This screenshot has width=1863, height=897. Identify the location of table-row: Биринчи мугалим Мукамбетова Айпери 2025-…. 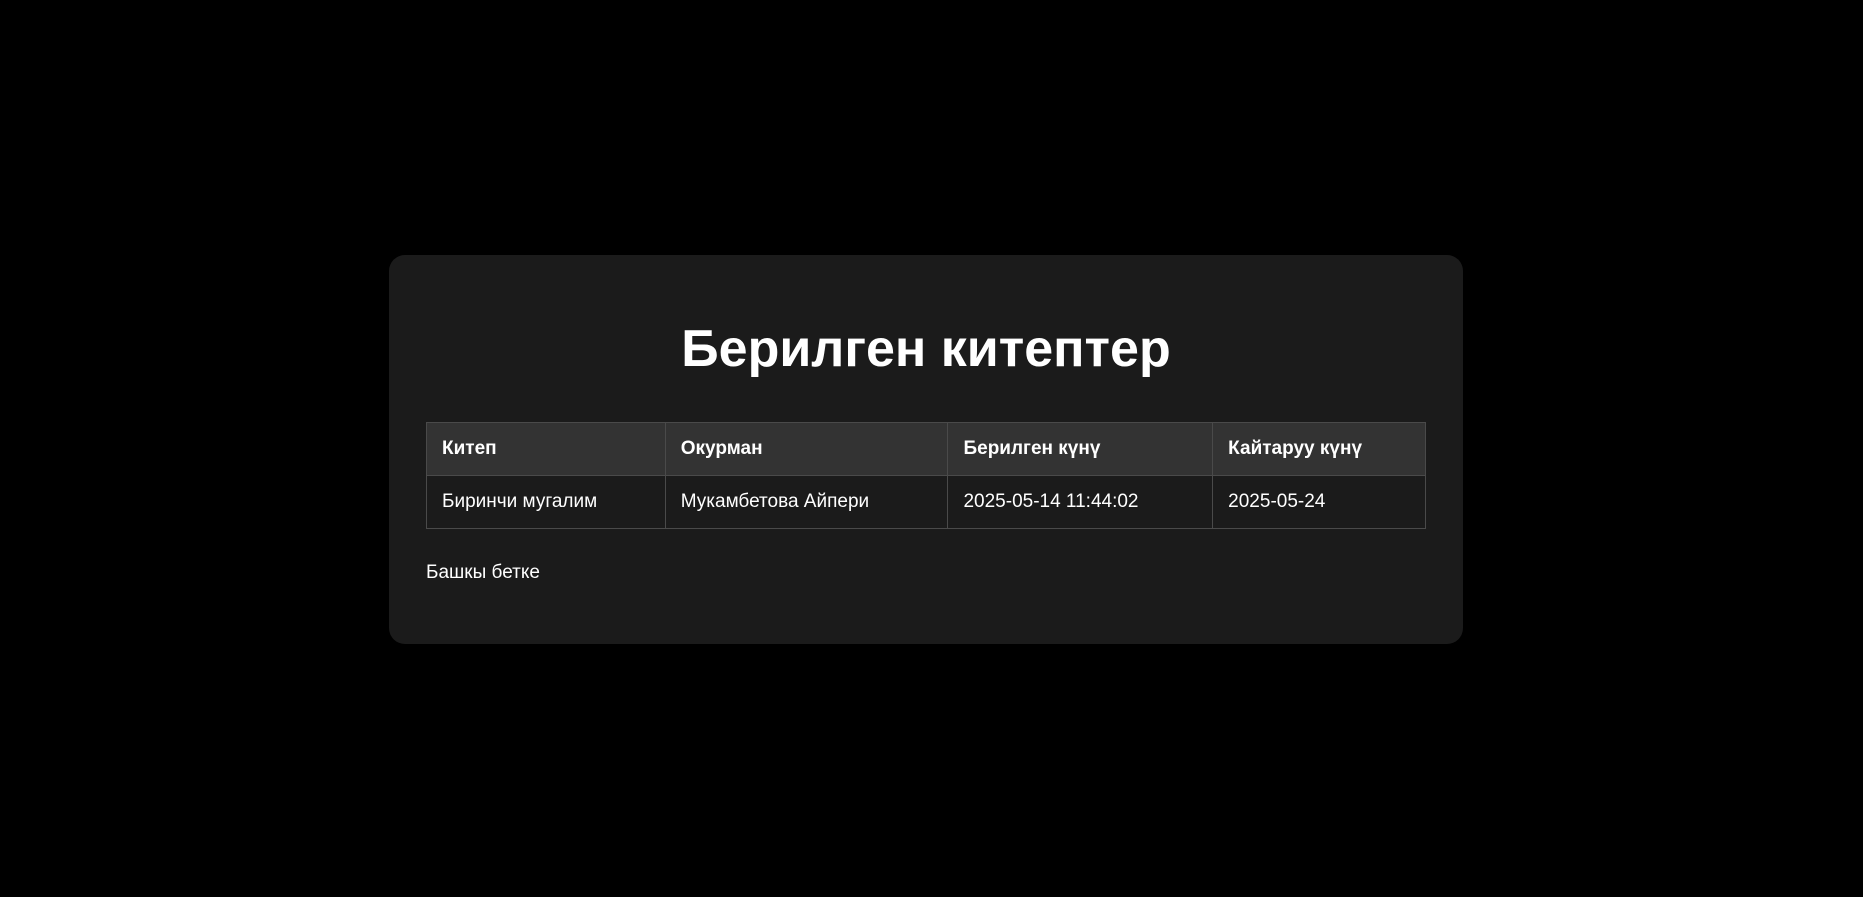
(926, 502).